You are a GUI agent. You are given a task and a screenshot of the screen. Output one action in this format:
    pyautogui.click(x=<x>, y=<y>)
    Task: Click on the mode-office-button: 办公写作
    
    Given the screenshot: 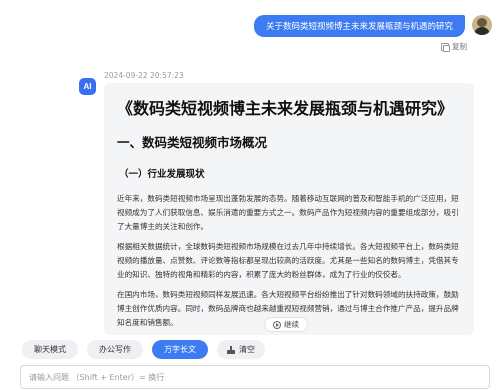 What is the action you would take?
    pyautogui.click(x=115, y=349)
    